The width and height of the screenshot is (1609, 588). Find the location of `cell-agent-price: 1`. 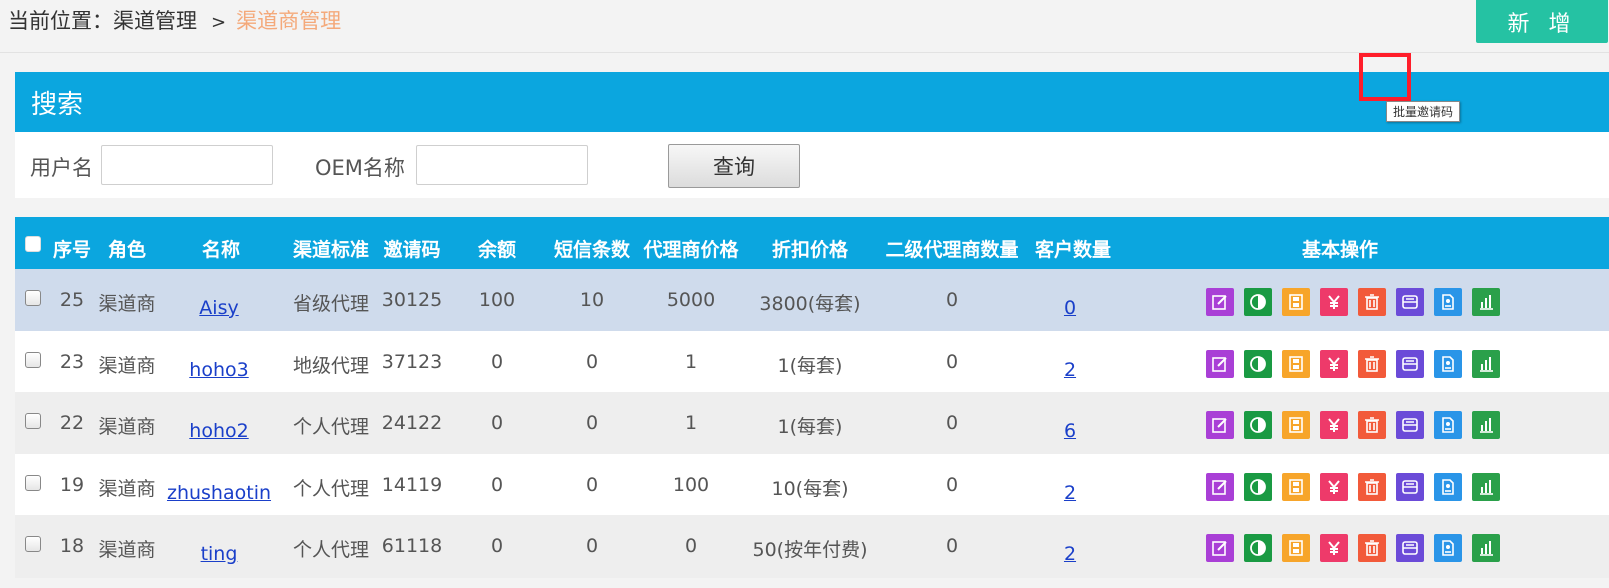

cell-agent-price: 1 is located at coordinates (691, 423).